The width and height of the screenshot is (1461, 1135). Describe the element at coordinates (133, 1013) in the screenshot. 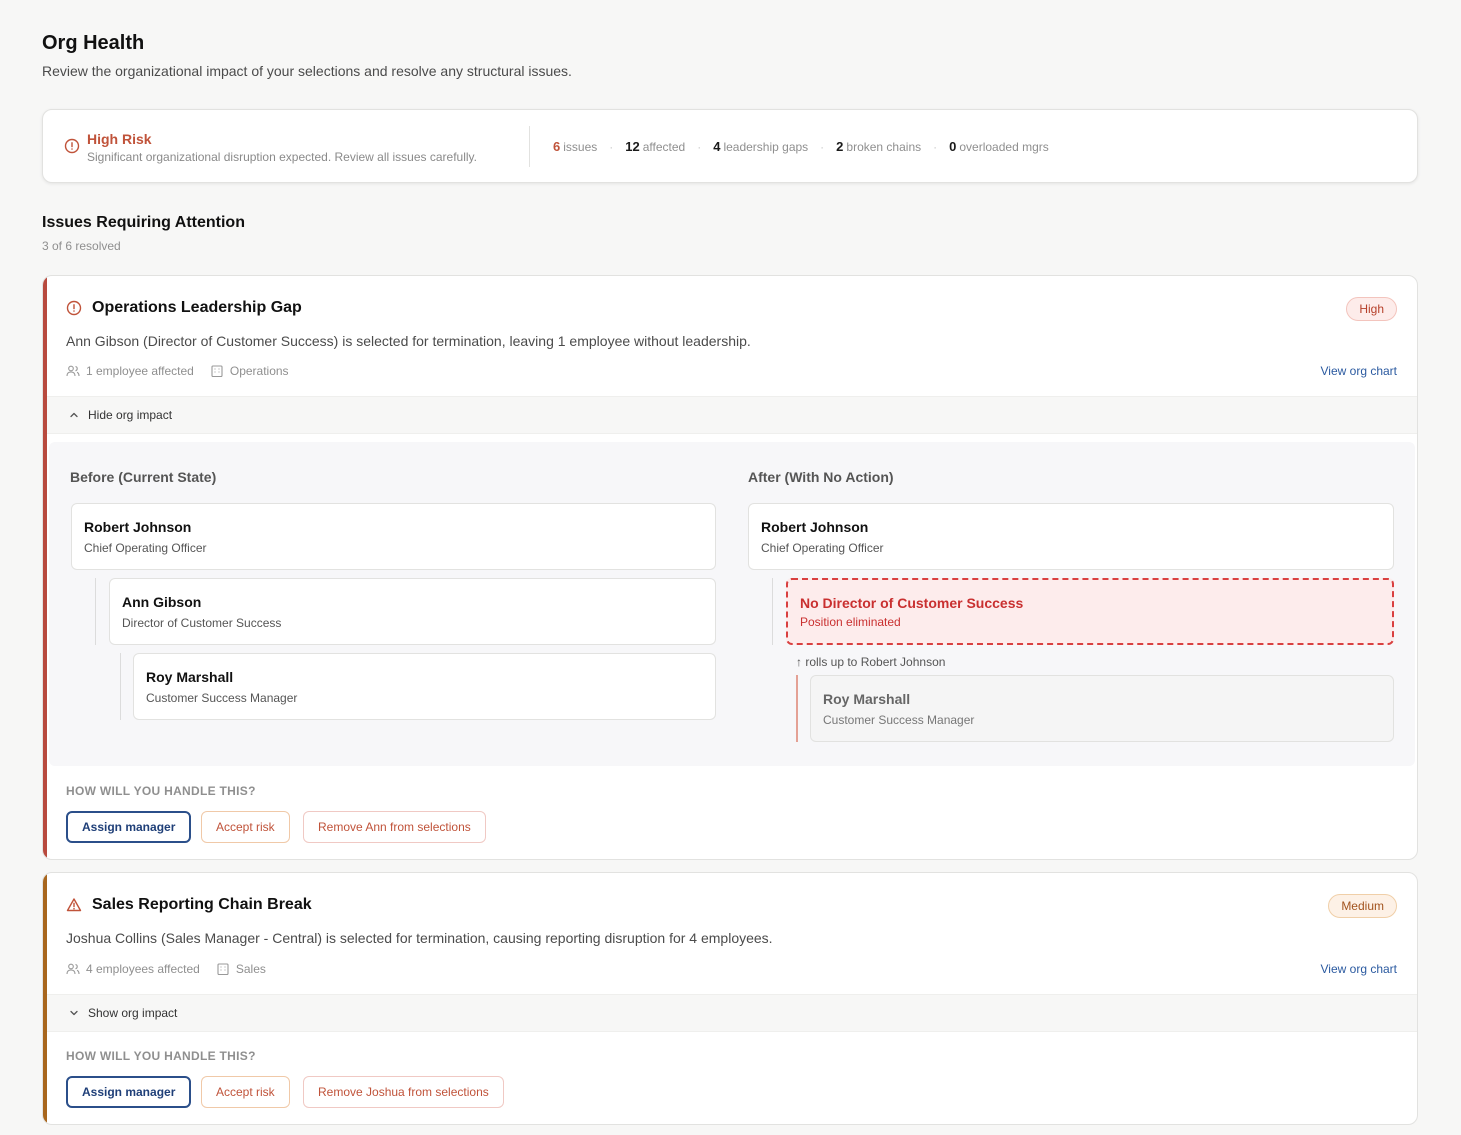

I see `org-impact-toggle-label: Show org impact` at that location.